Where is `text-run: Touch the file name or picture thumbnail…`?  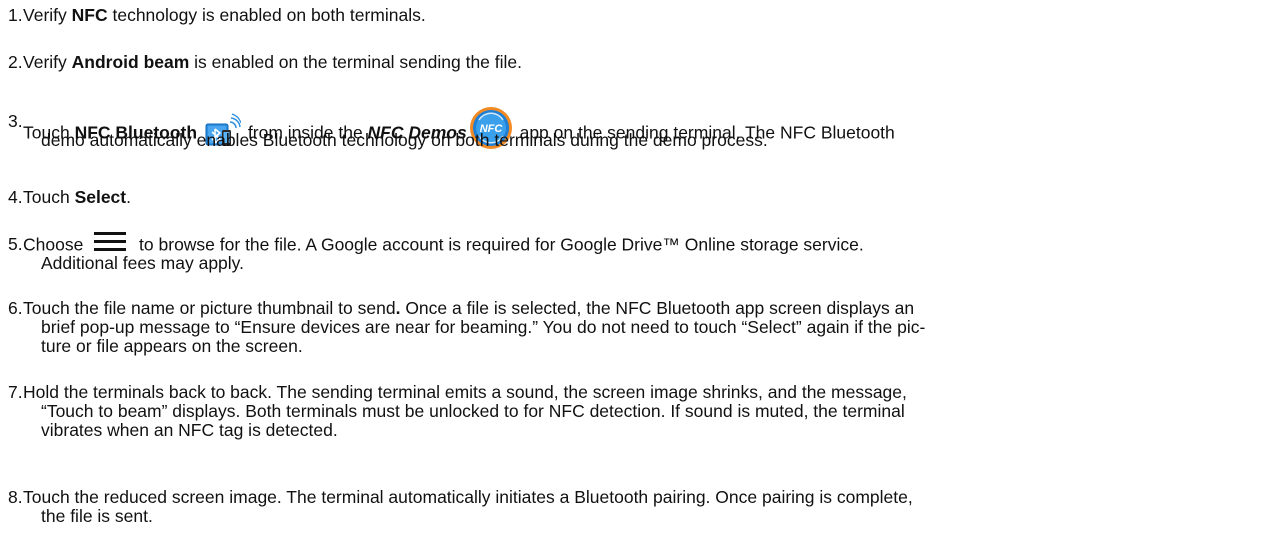 text-run: Touch the file name or picture thumbnail… is located at coordinates (209, 308).